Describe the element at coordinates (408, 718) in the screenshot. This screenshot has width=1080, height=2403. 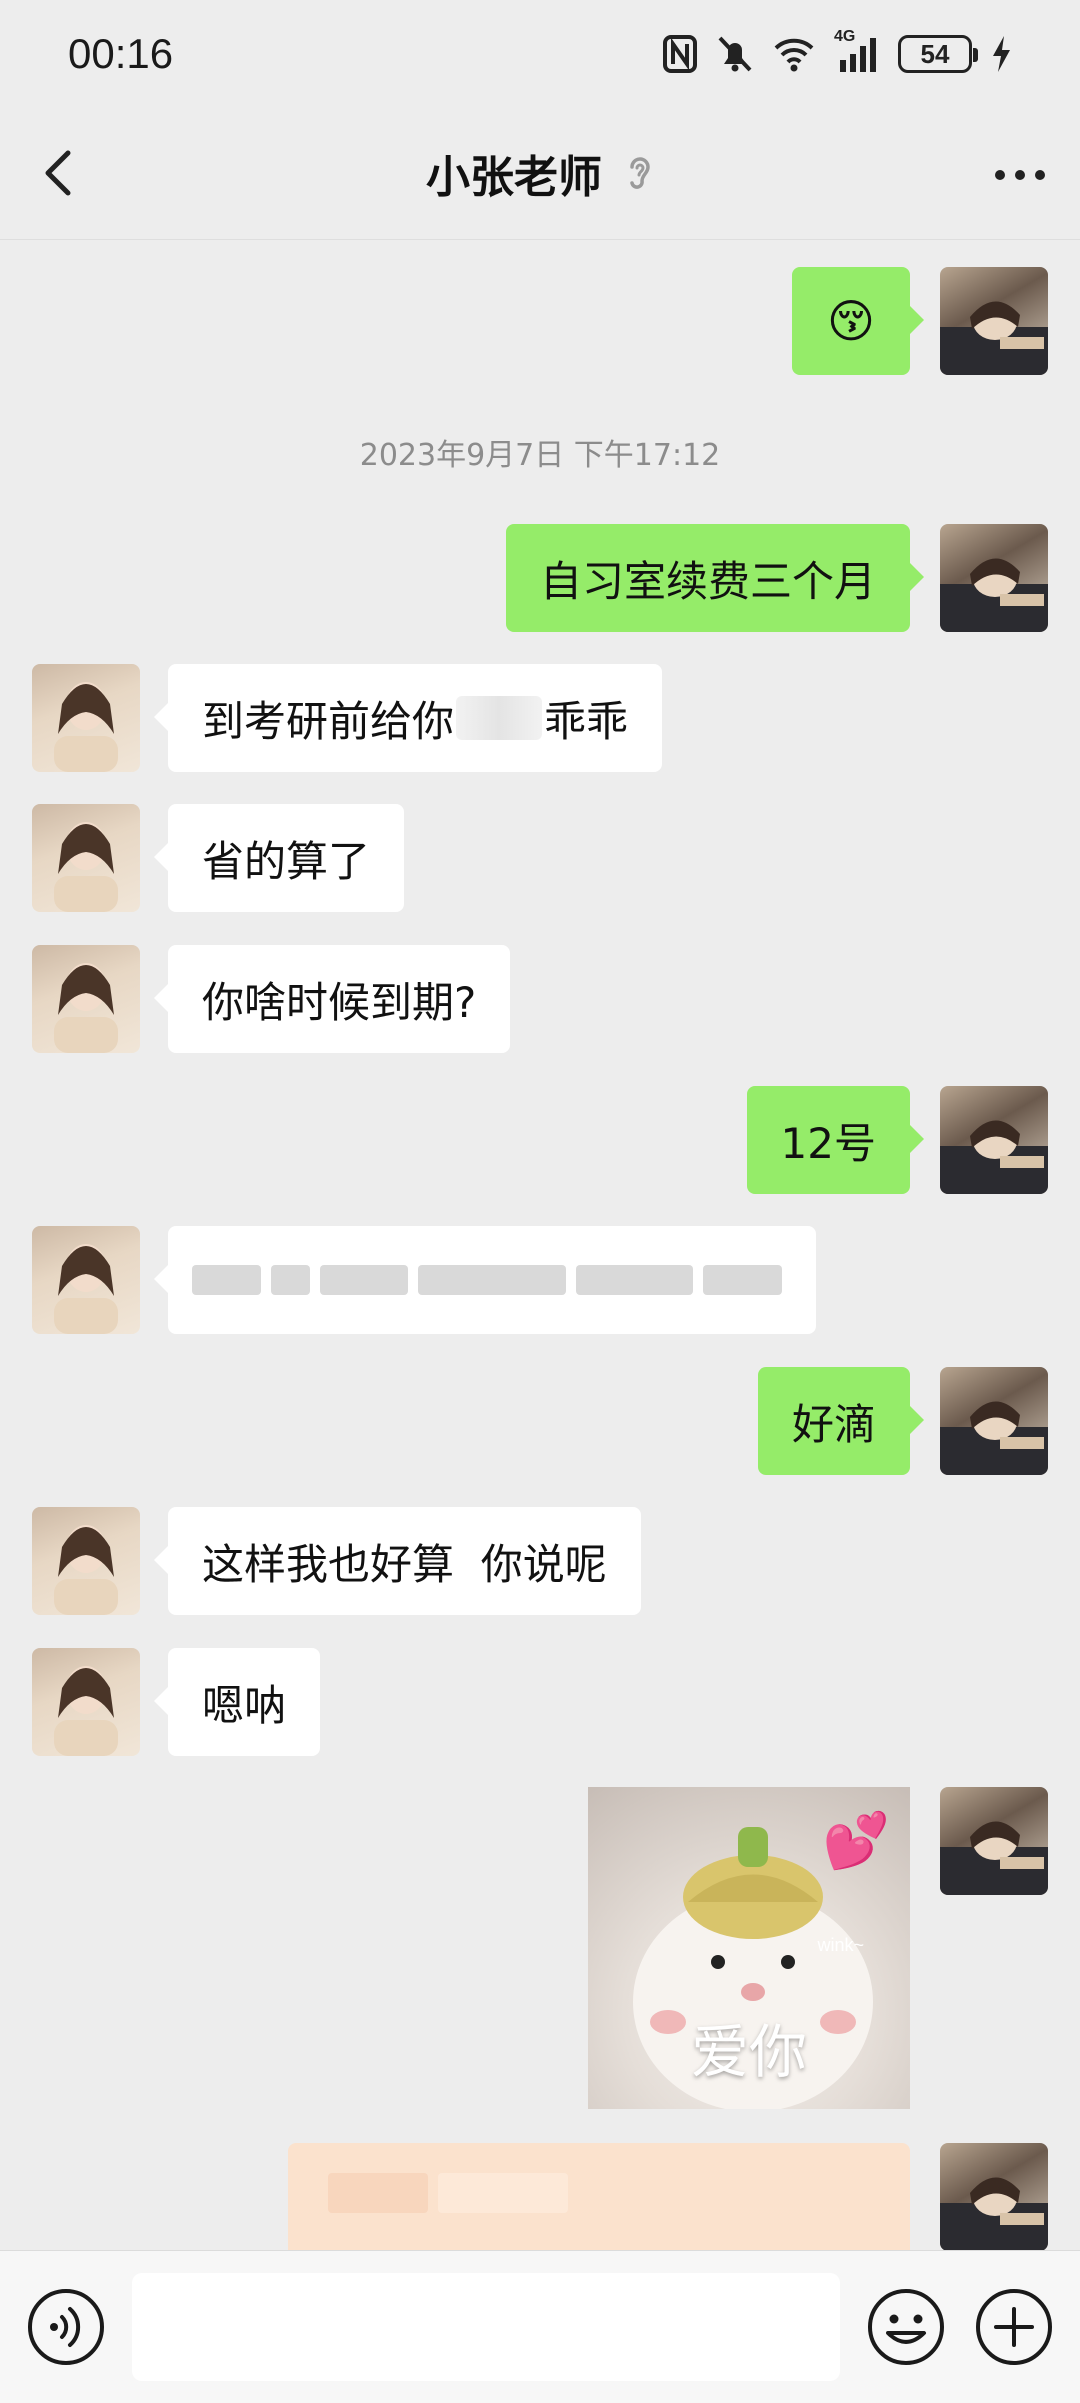
I see `message-bubble-incoming: 到考研前给你 乖乖` at that location.